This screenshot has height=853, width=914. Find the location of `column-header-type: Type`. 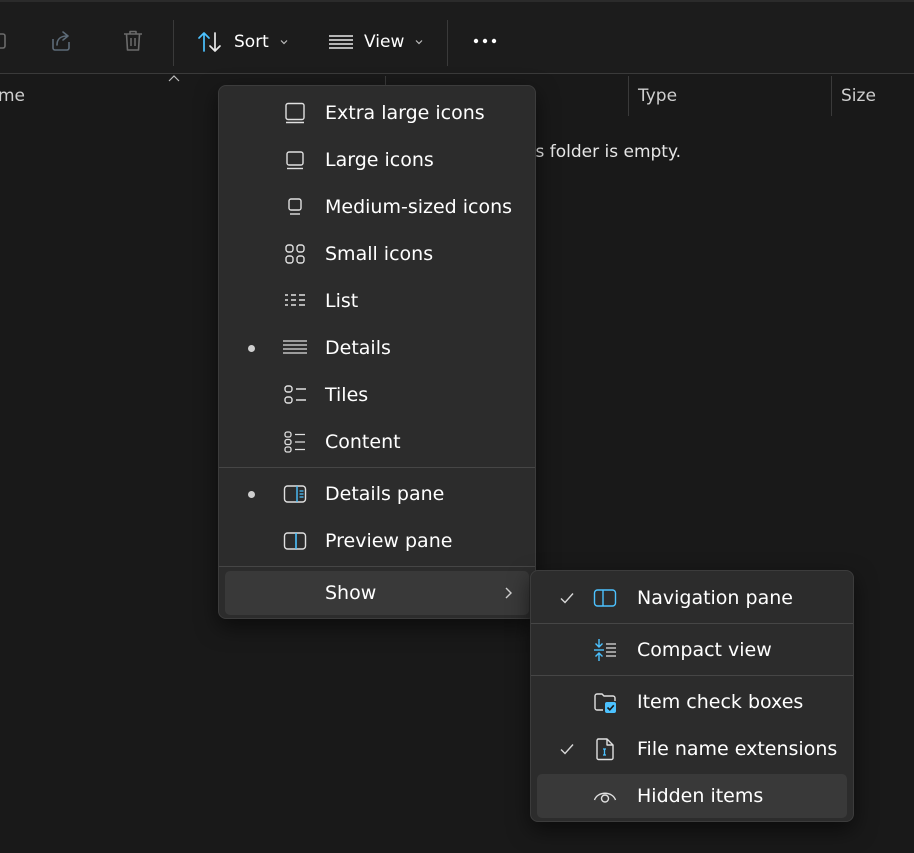

column-header-type: Type is located at coordinates (657, 96).